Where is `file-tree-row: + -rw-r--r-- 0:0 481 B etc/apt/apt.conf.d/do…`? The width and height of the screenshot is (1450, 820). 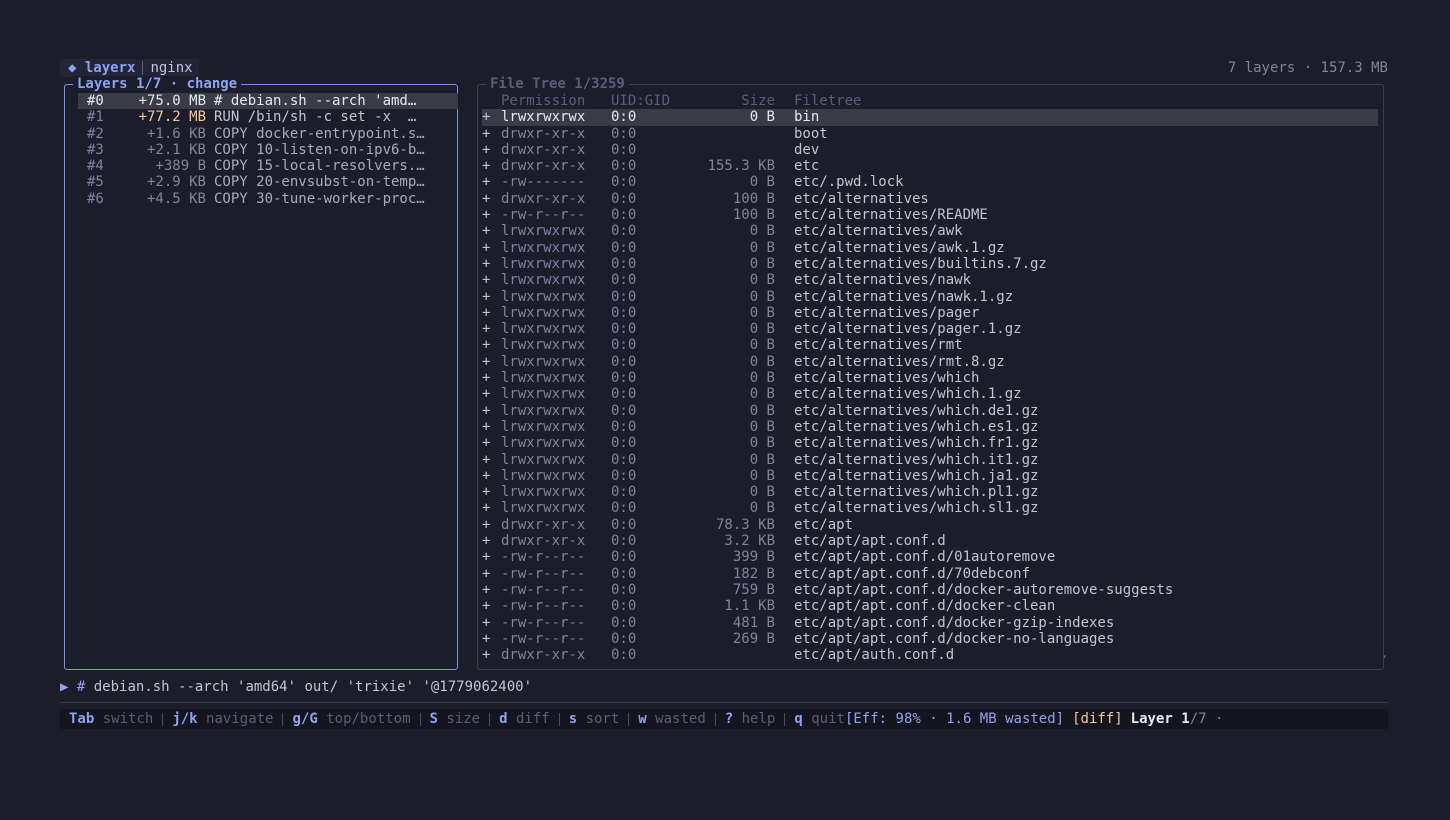 file-tree-row: + -rw-r--r-- 0:0 481 B etc/apt/apt.conf.d/do… is located at coordinates (930, 623).